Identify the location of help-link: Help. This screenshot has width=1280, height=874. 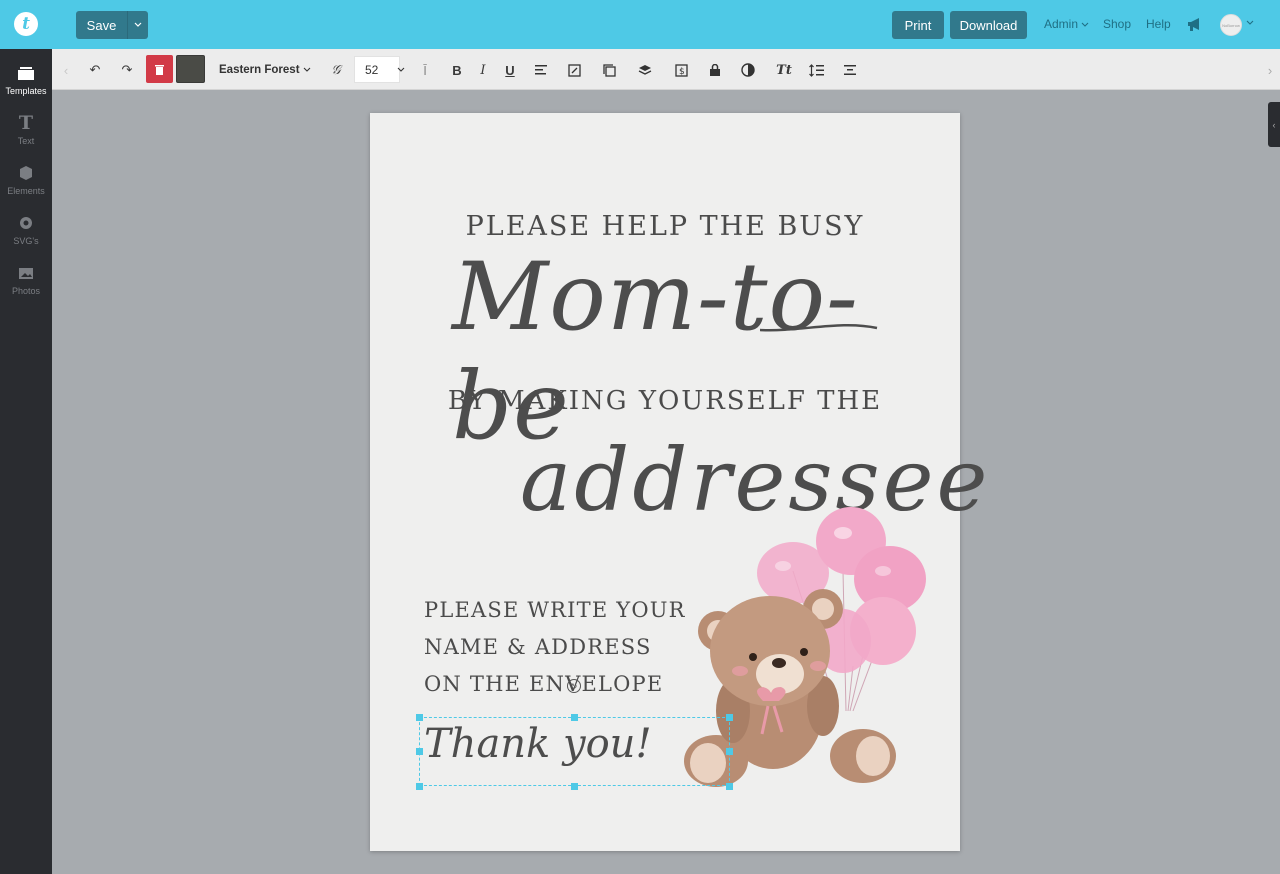
(1158, 24).